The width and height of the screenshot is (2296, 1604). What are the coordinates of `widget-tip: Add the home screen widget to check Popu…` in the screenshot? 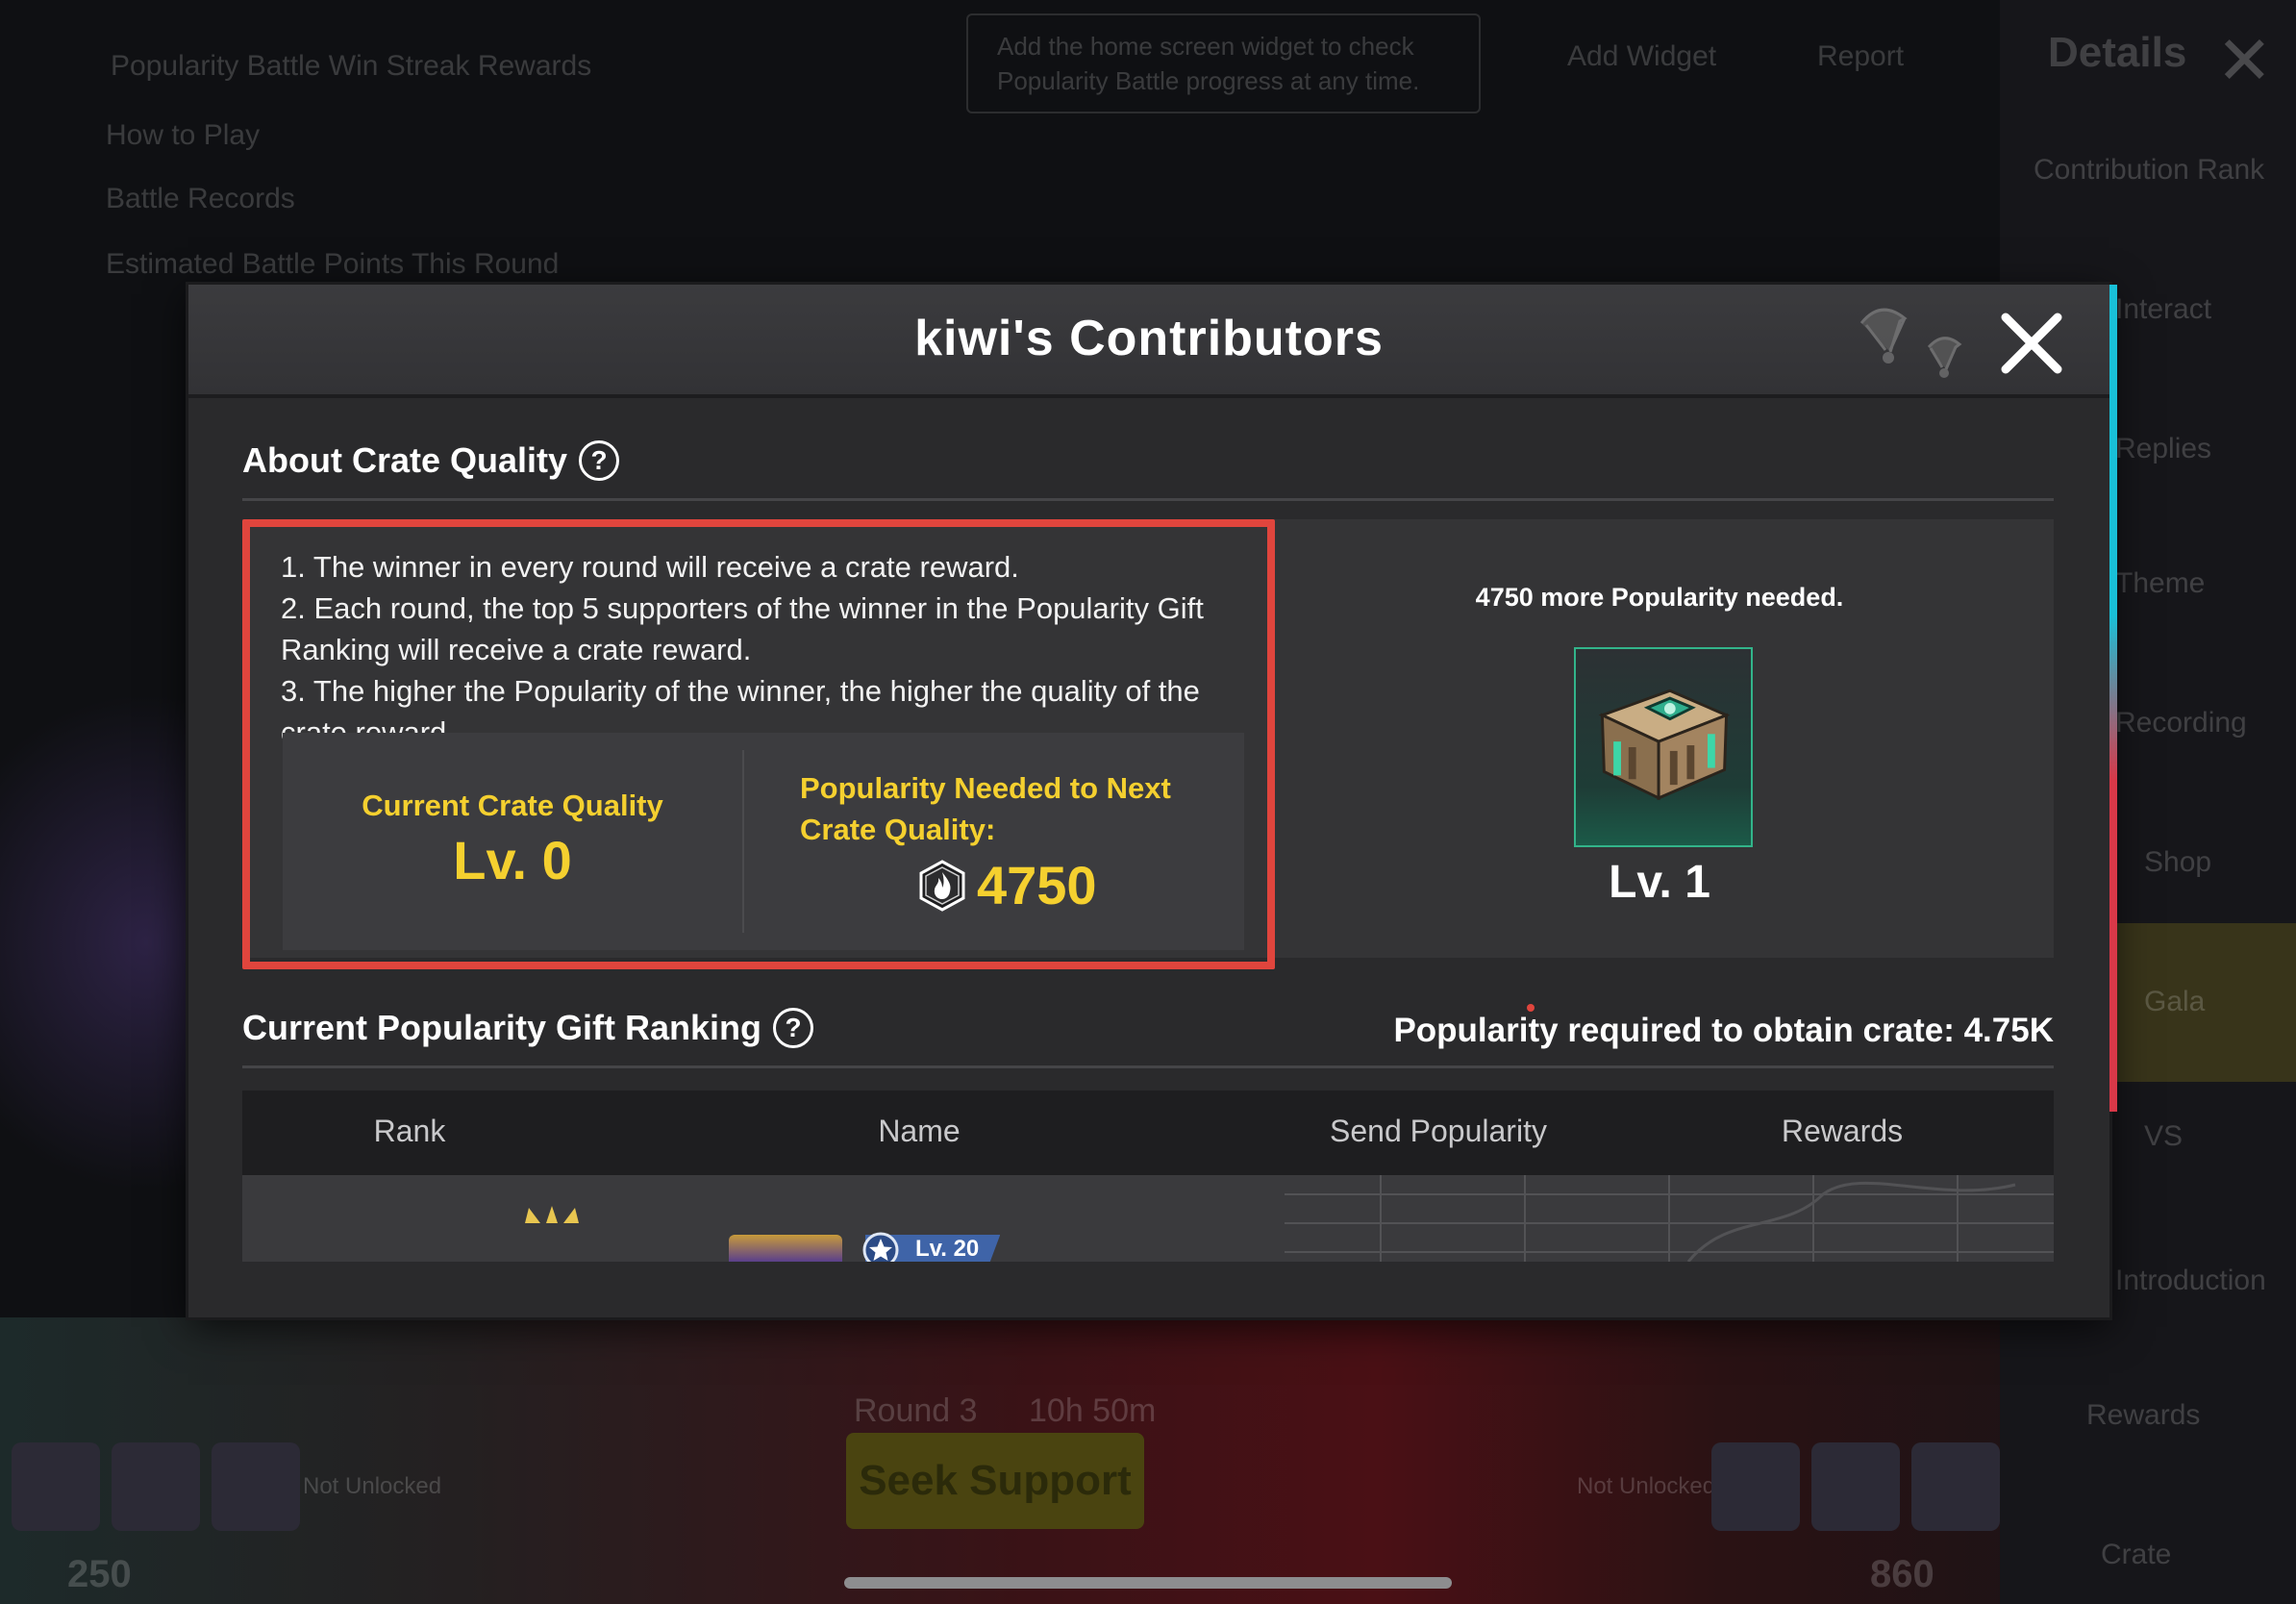 It's located at (1223, 63).